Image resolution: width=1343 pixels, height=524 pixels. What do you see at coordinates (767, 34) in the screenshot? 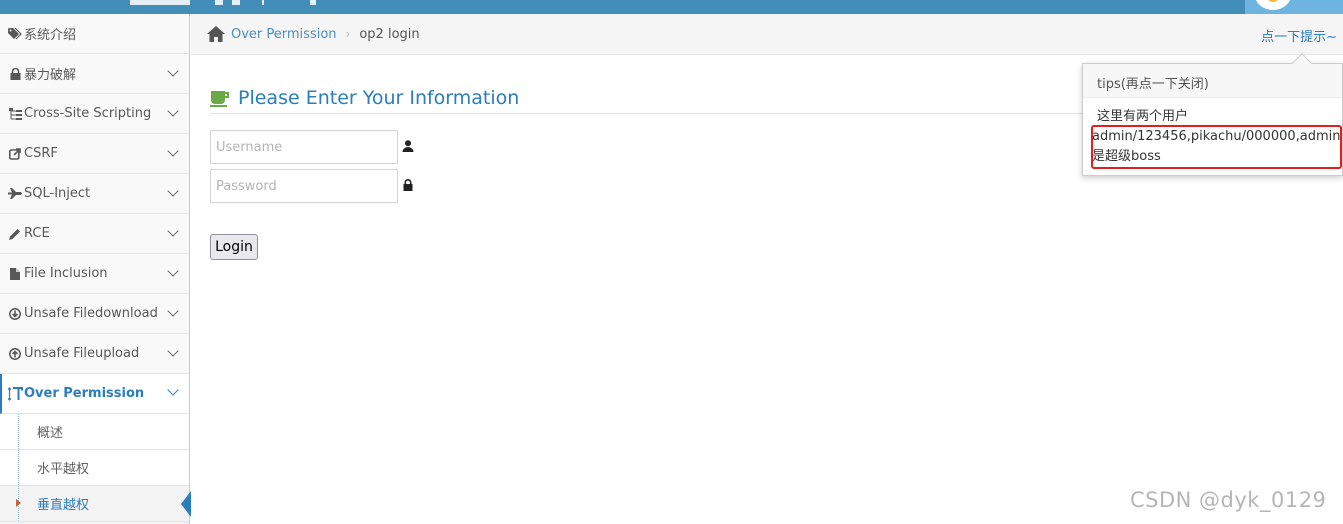
I see `breadcrumb: Over Permission › op2 login 点一下提示~` at bounding box center [767, 34].